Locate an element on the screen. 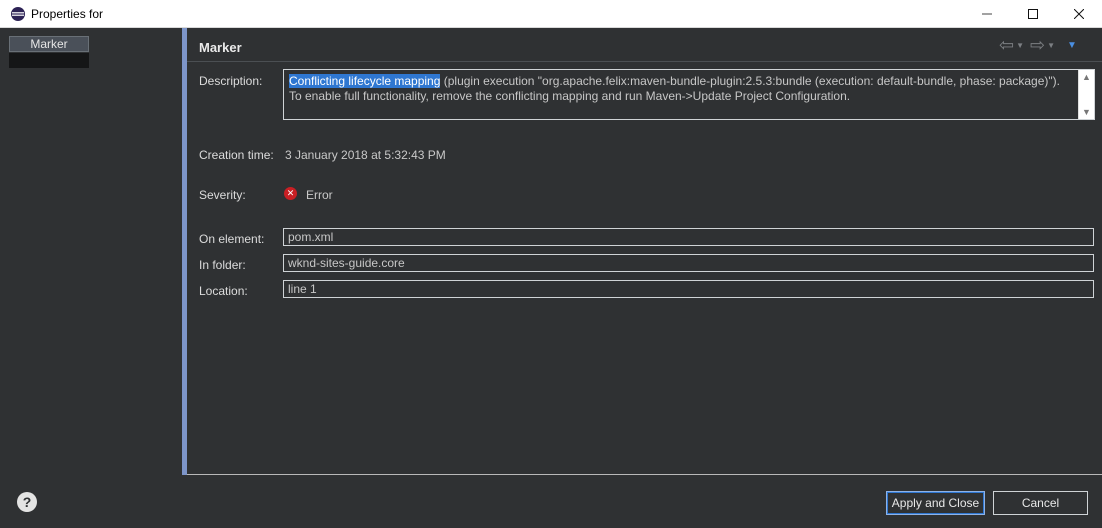  creation-time-label: Creation time: is located at coordinates (236, 155).